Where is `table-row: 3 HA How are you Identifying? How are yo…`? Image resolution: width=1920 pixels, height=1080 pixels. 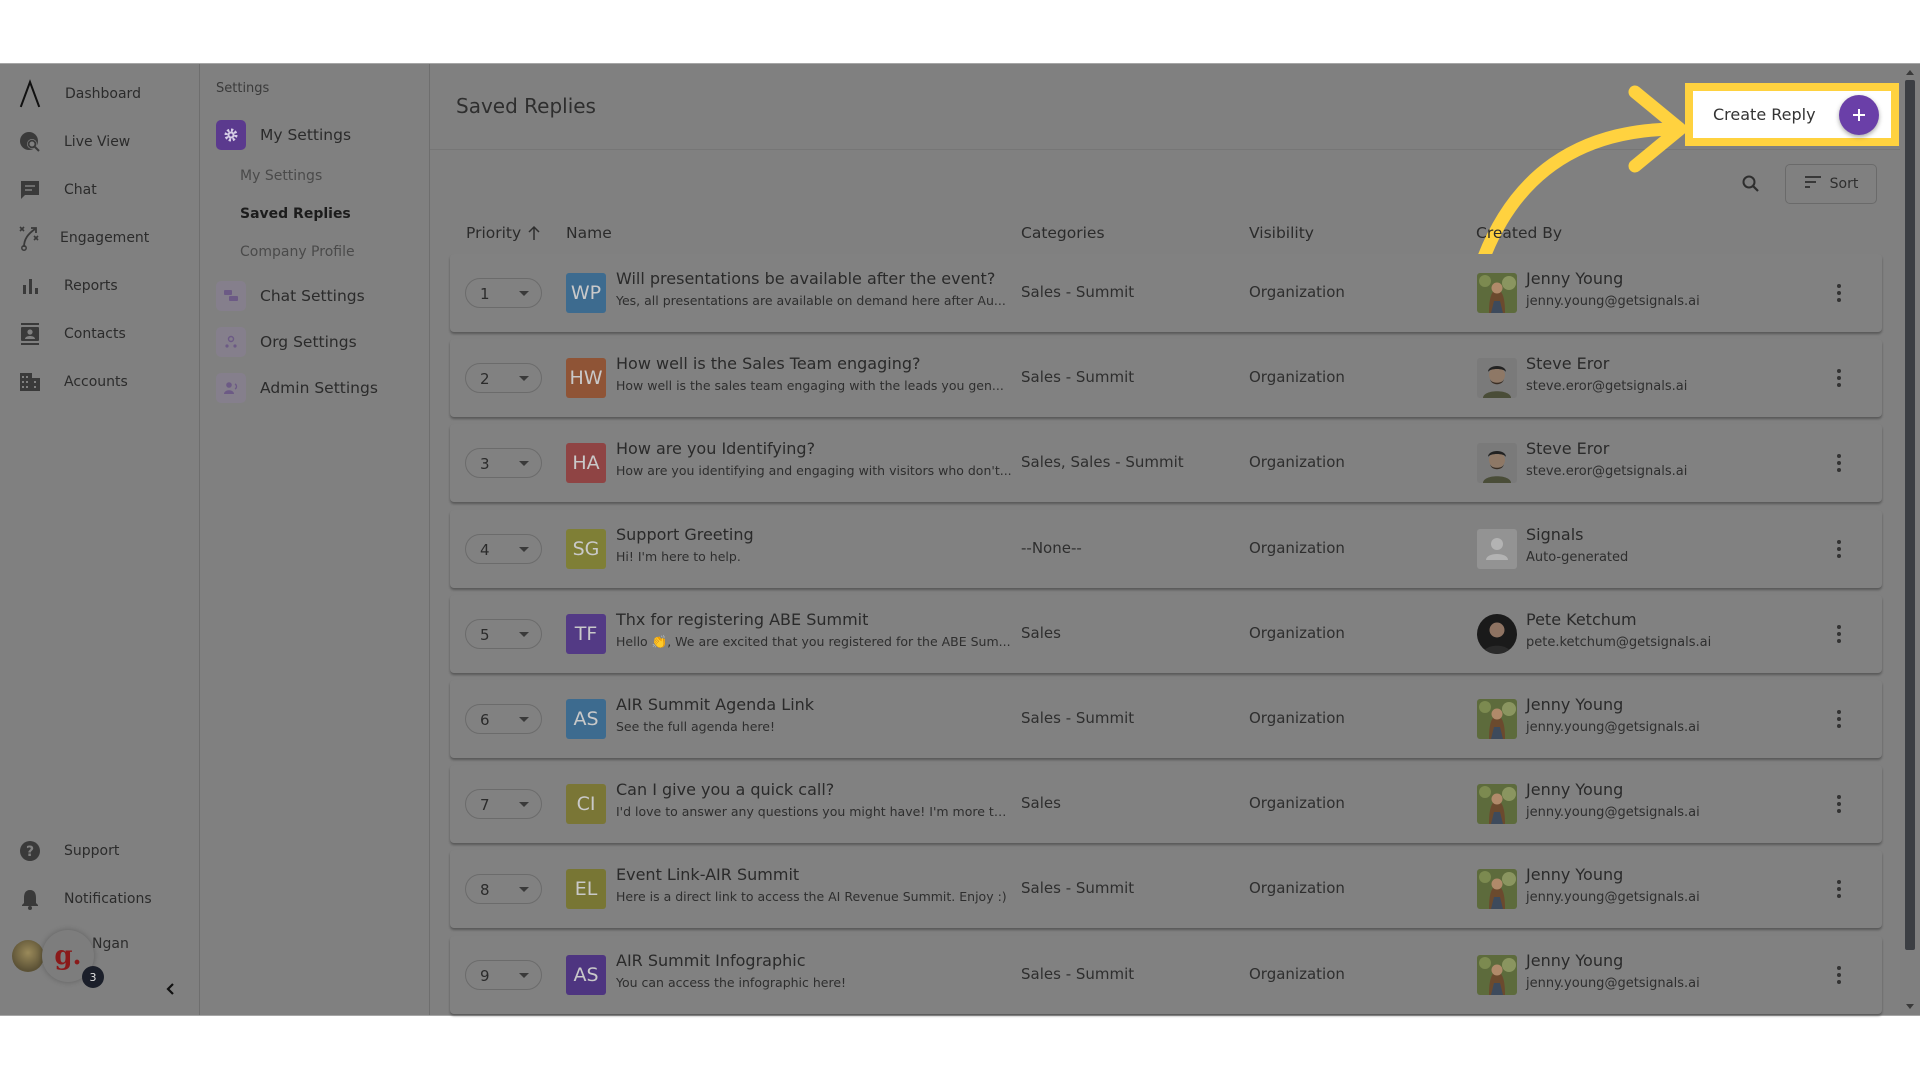 table-row: 3 HA How are you Identifying? How are yo… is located at coordinates (1166, 463).